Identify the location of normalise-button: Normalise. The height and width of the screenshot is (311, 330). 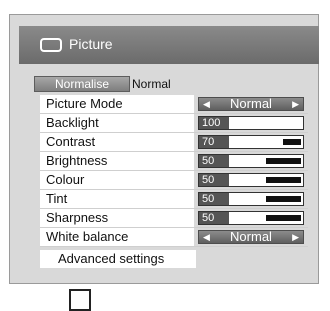
(82, 84).